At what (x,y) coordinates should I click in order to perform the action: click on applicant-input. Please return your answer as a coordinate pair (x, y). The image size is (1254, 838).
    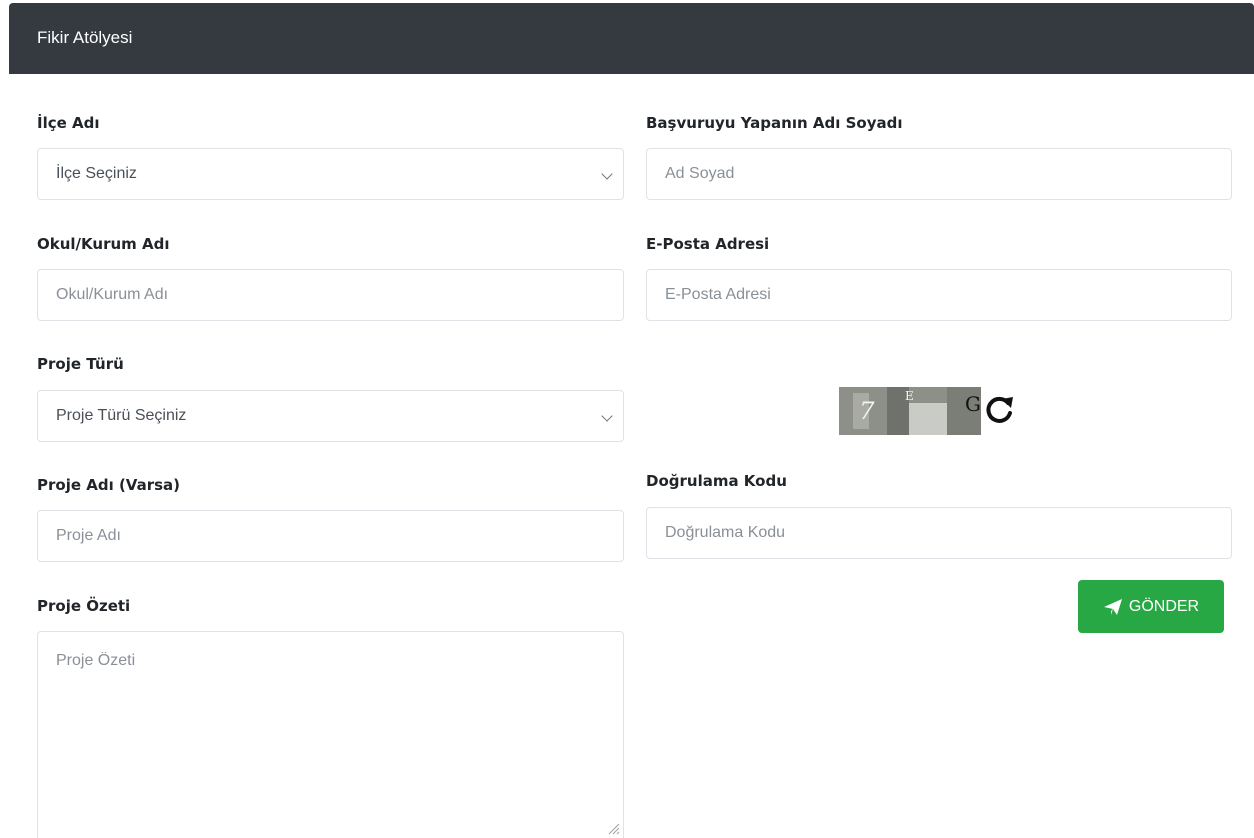
    Looking at the image, I should click on (939, 174).